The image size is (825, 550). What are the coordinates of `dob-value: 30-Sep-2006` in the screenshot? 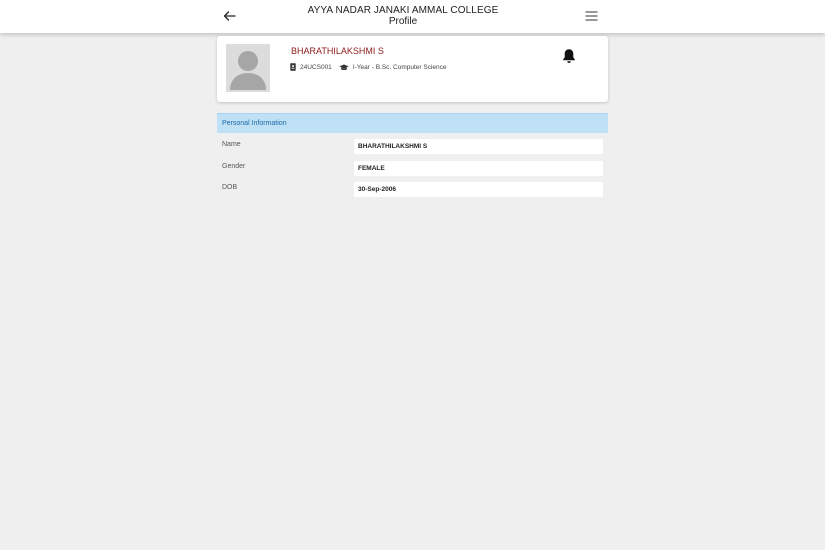 It's located at (478, 189).